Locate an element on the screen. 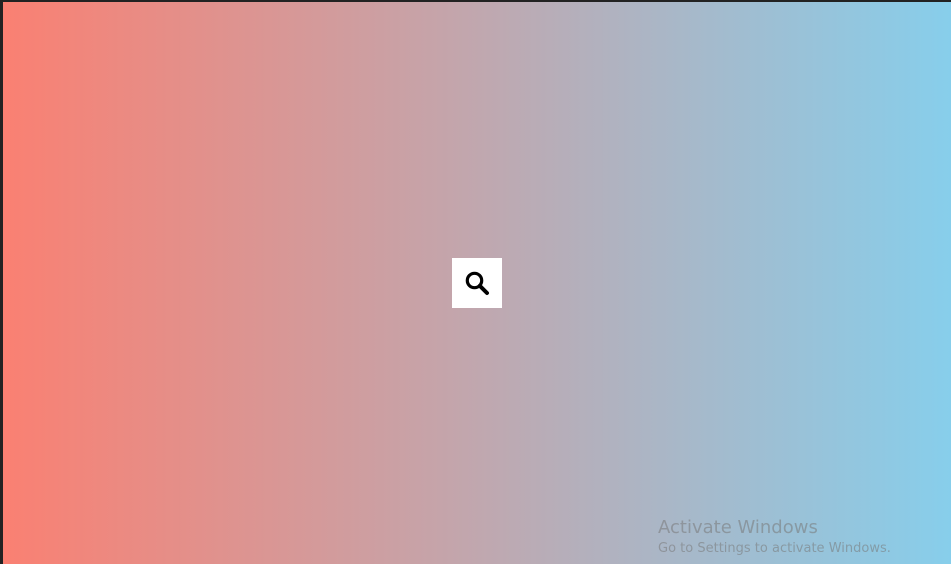  watermark-subtitle: Go to Settings to activate Windows. is located at coordinates (774, 548).